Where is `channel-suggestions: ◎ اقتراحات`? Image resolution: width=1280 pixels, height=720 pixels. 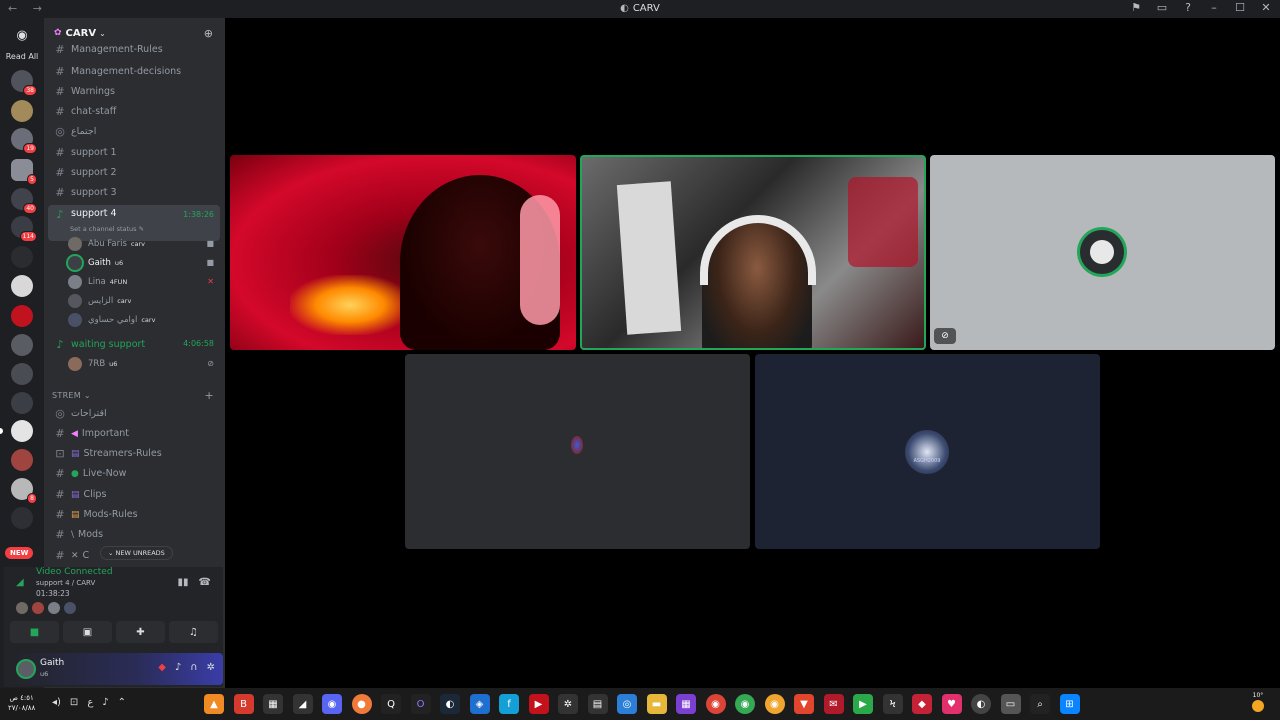 channel-suggestions: ◎ اقتراحات is located at coordinates (134, 413).